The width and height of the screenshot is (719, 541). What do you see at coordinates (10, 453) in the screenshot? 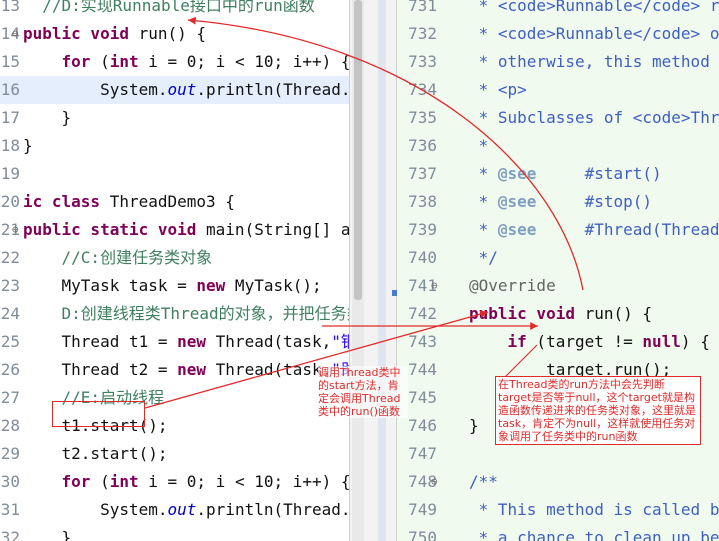
I see `line-number: 29` at bounding box center [10, 453].